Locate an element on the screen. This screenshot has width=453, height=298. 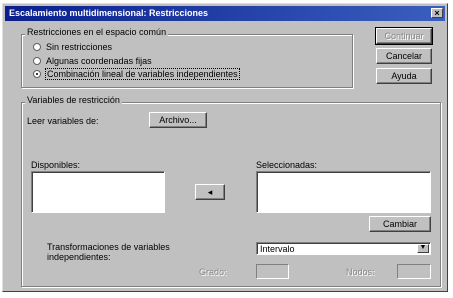
selected-label: Seleccionadas: is located at coordinates (287, 165).